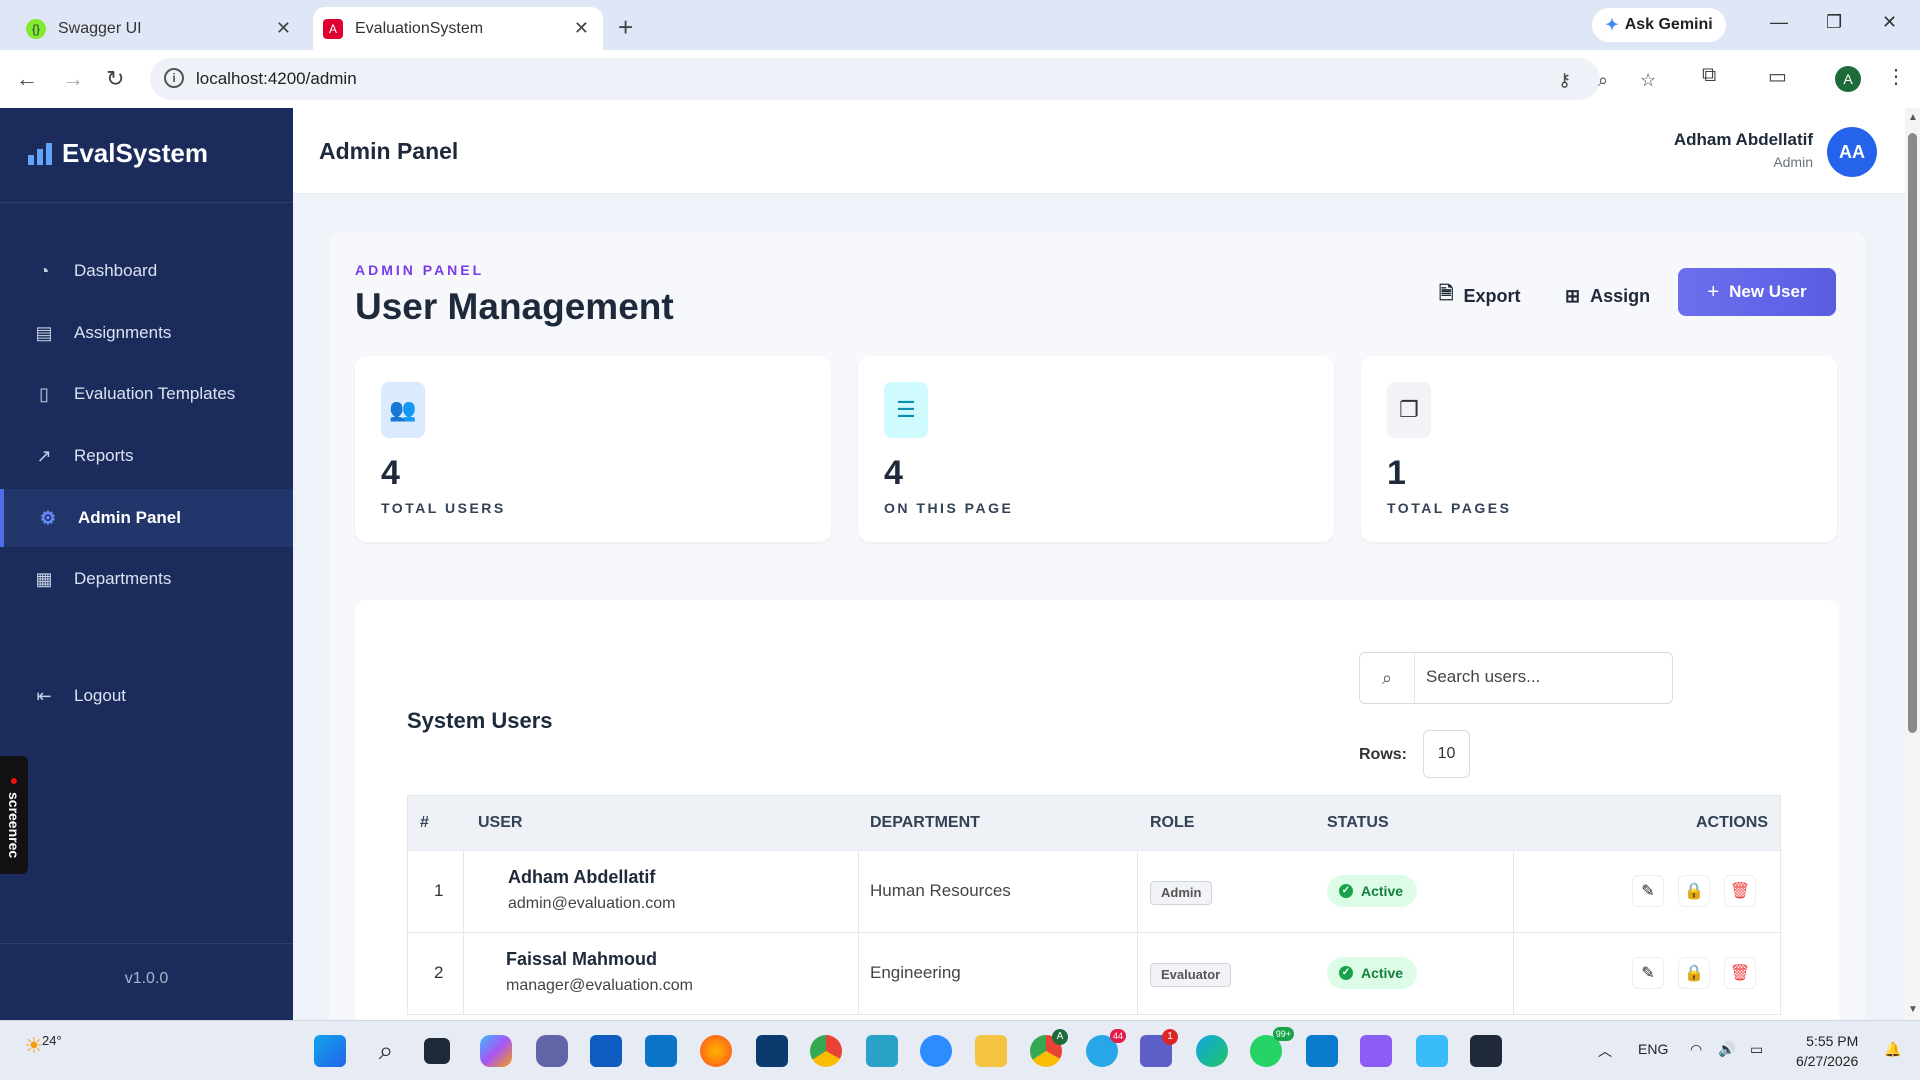  I want to click on chrome-icon, so click(826, 1051).